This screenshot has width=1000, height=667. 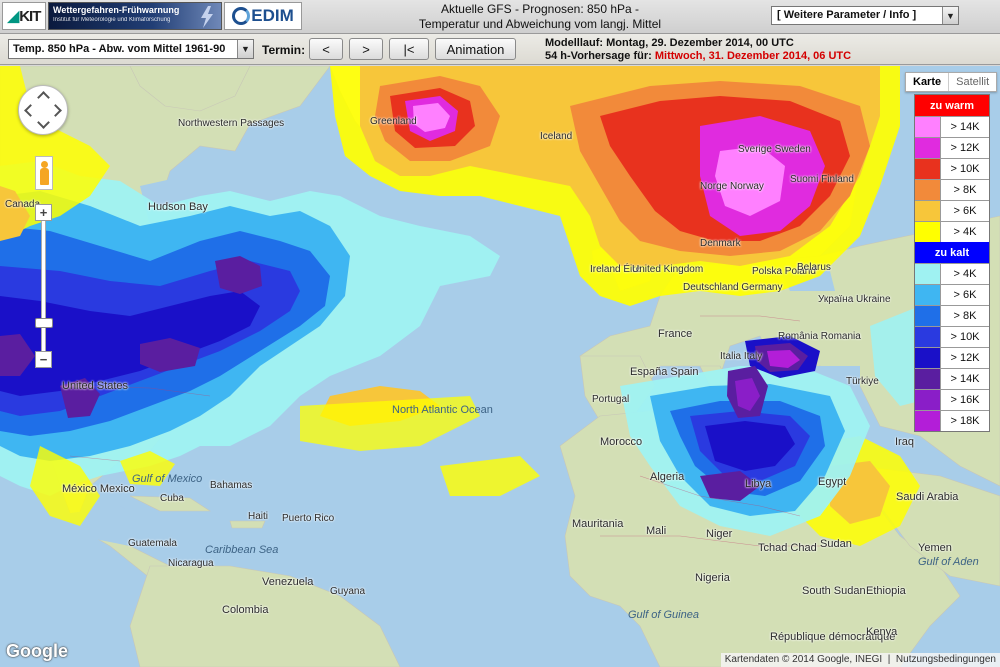 What do you see at coordinates (836, 544) in the screenshot?
I see `label-sudan: Sudan` at bounding box center [836, 544].